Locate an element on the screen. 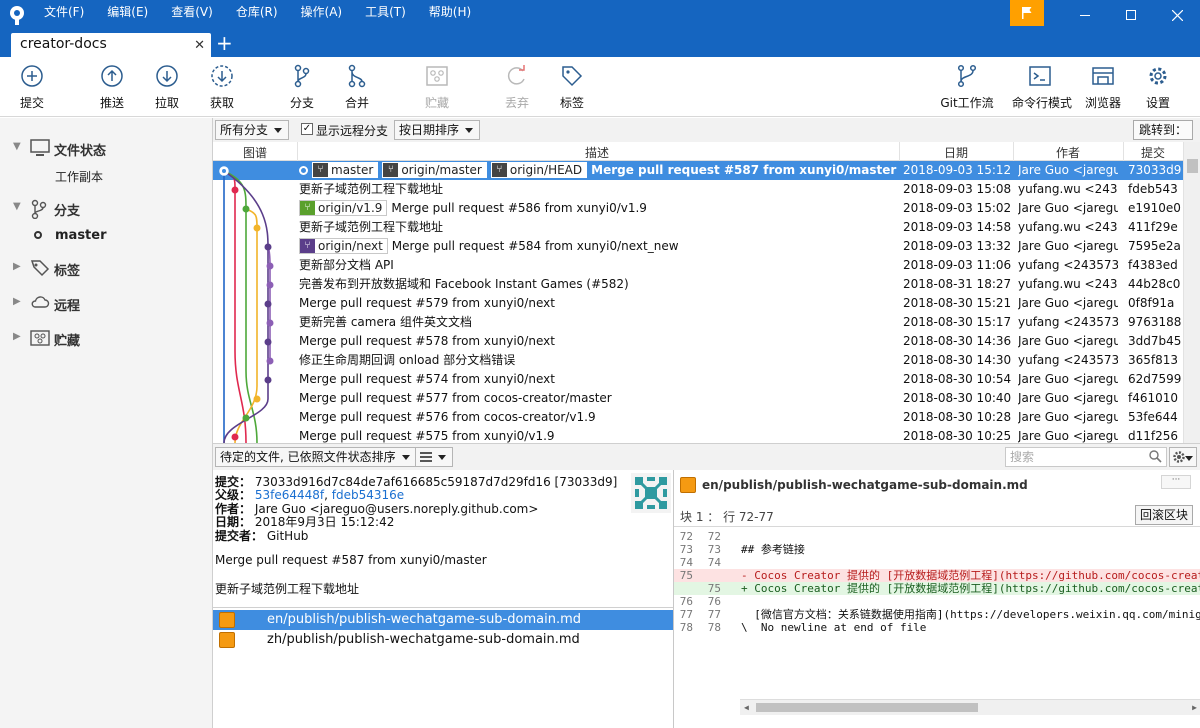  menu-item: 仓库(R) is located at coordinates (257, 12).